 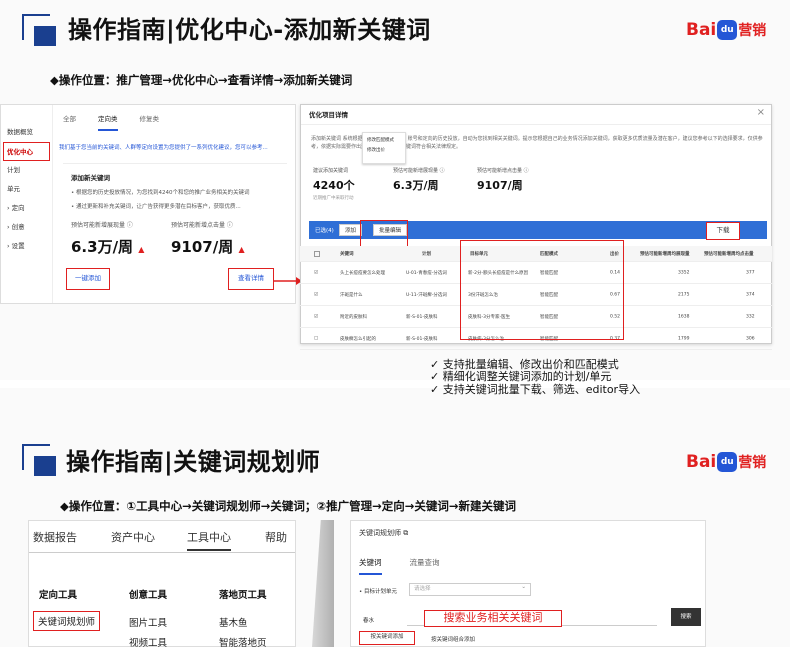 What do you see at coordinates (536, 115) in the screenshot?
I see `dialog-title: 优化项目详情` at bounding box center [536, 115].